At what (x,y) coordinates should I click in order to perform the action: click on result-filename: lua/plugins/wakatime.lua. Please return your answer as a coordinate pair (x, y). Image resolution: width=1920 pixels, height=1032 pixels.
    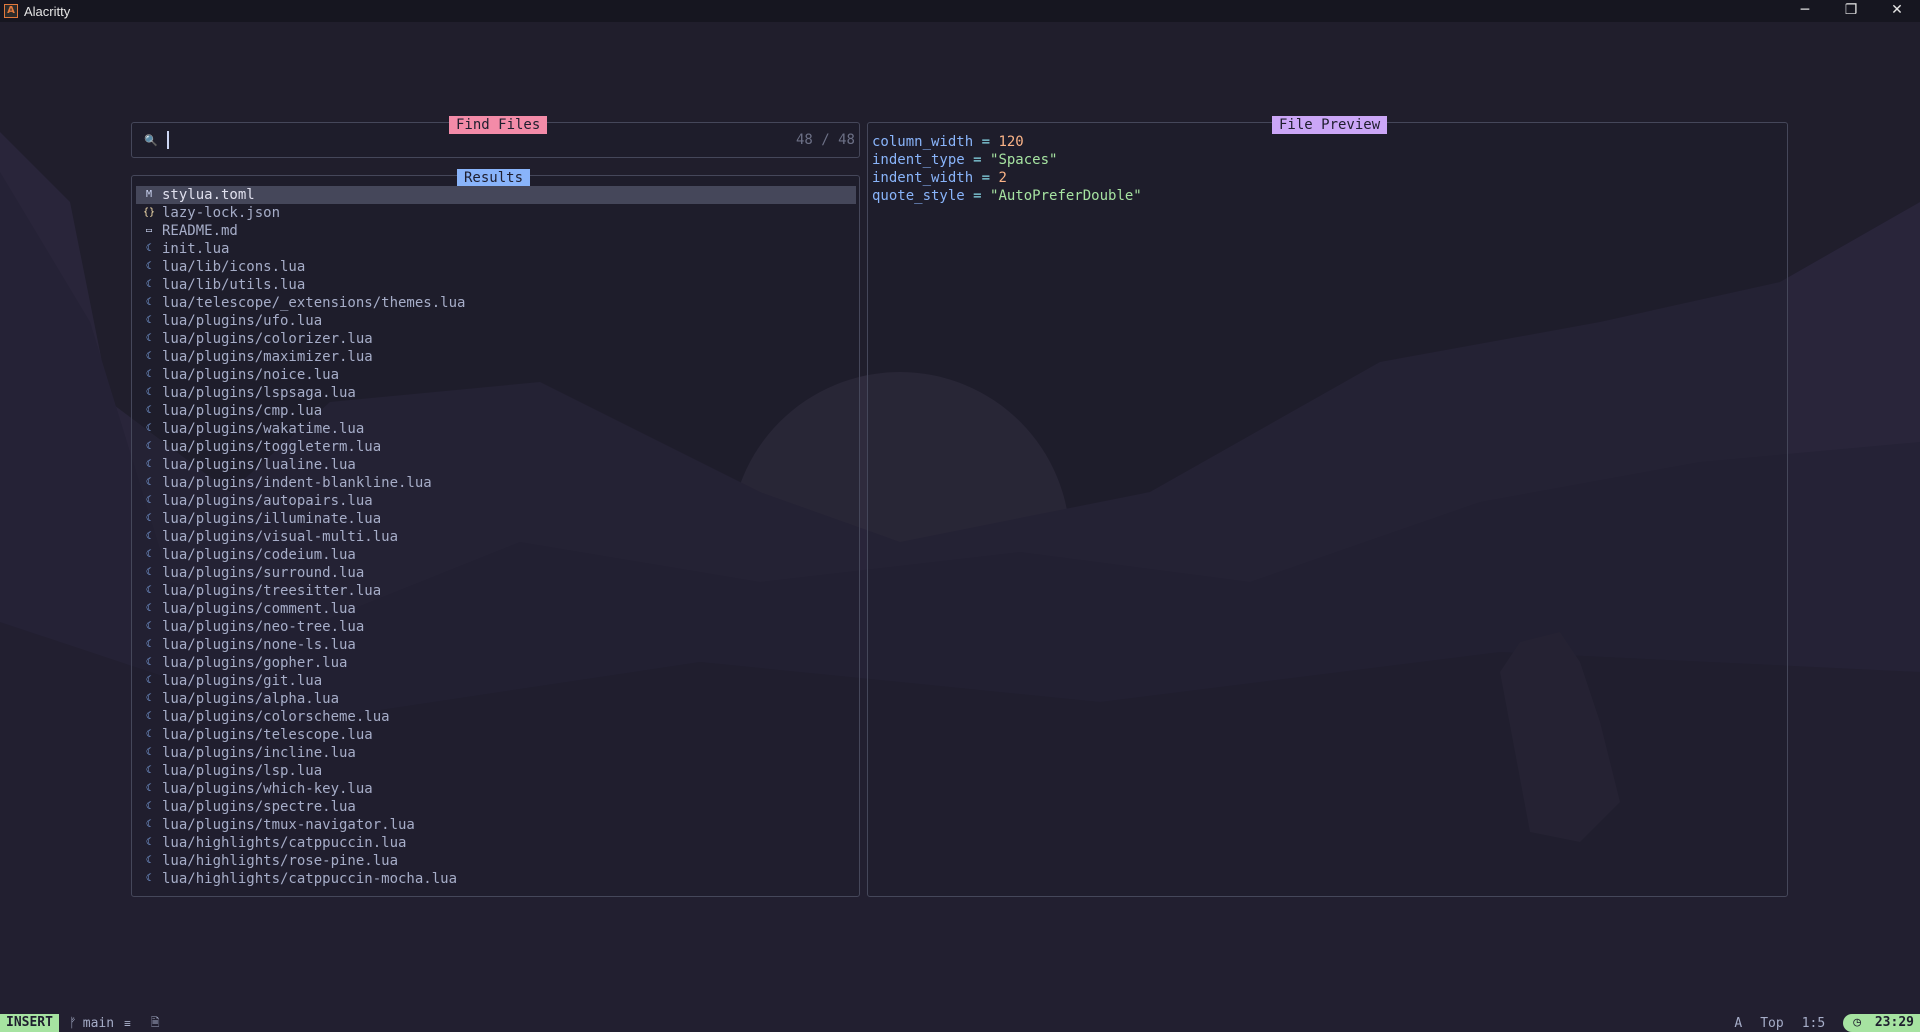
    Looking at the image, I should click on (263, 429).